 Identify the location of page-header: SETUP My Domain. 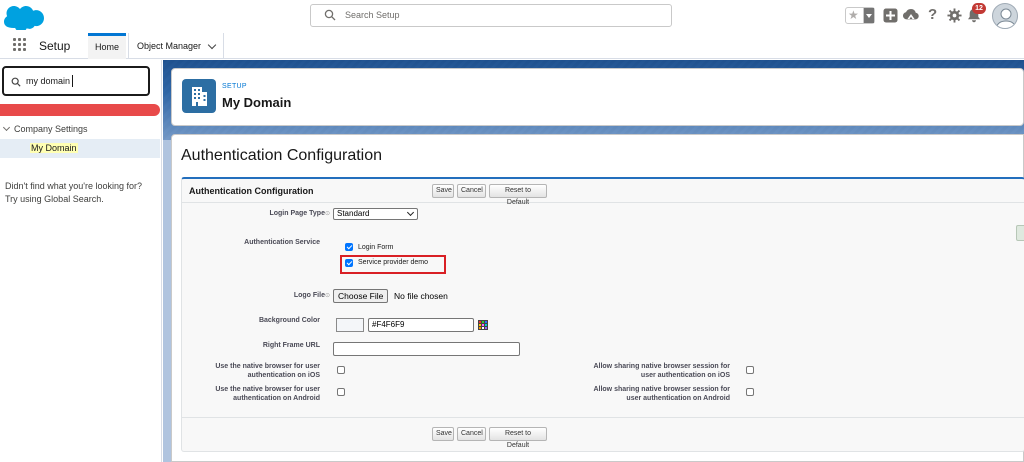
(597, 97).